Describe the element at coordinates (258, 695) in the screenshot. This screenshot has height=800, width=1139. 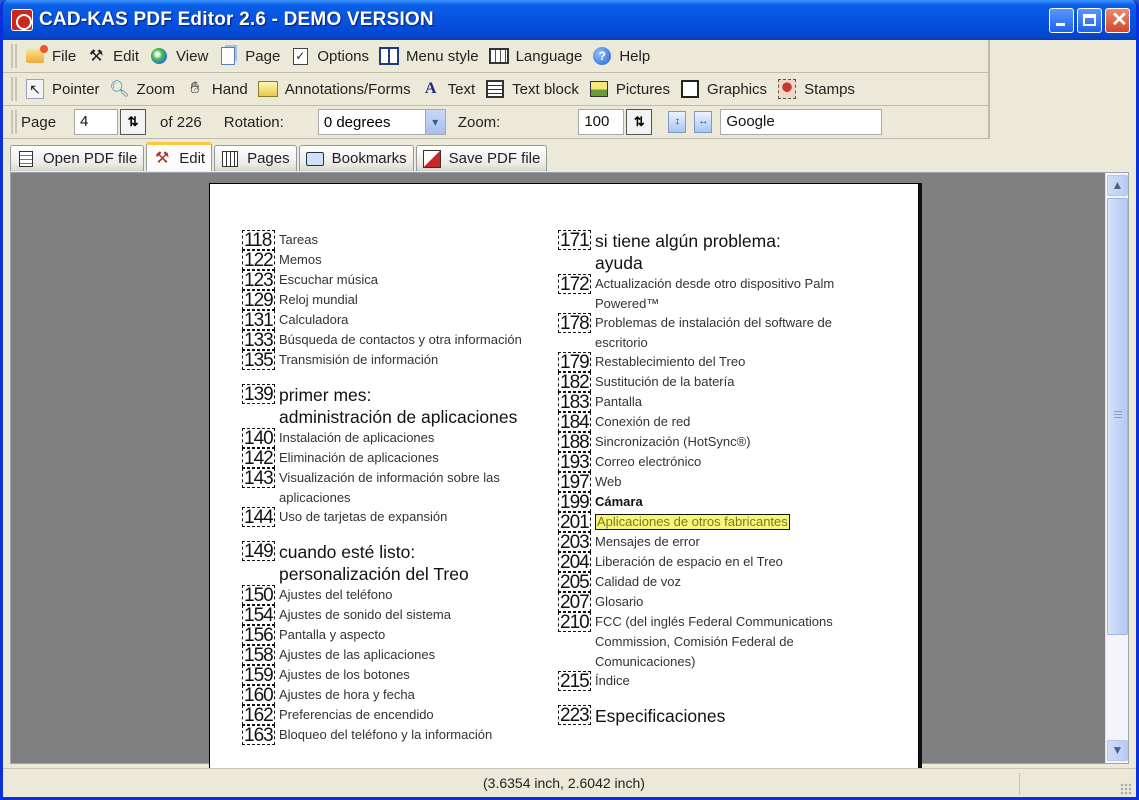
I see `toc-page-number: 160` at that location.